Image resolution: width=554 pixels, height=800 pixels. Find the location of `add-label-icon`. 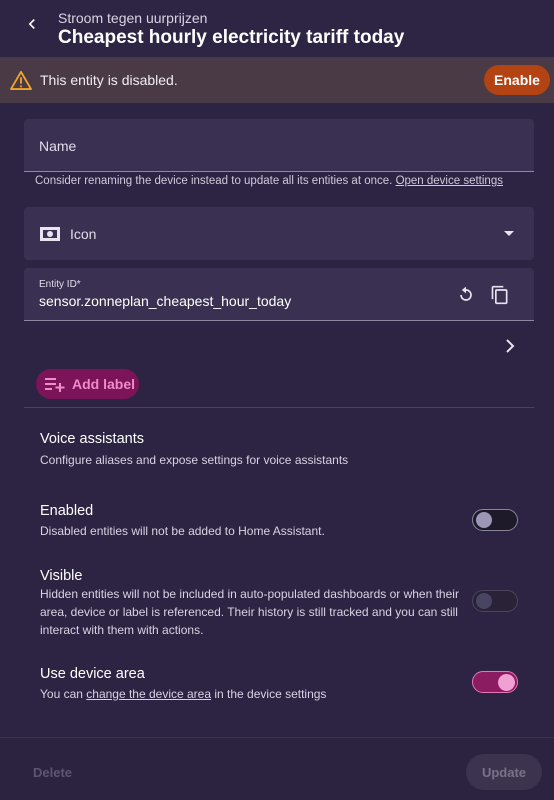

add-label-icon is located at coordinates (55, 385).